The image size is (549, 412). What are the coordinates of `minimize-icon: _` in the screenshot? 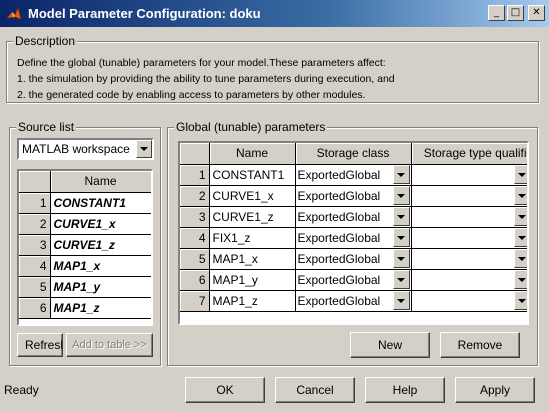 It's located at (496, 12).